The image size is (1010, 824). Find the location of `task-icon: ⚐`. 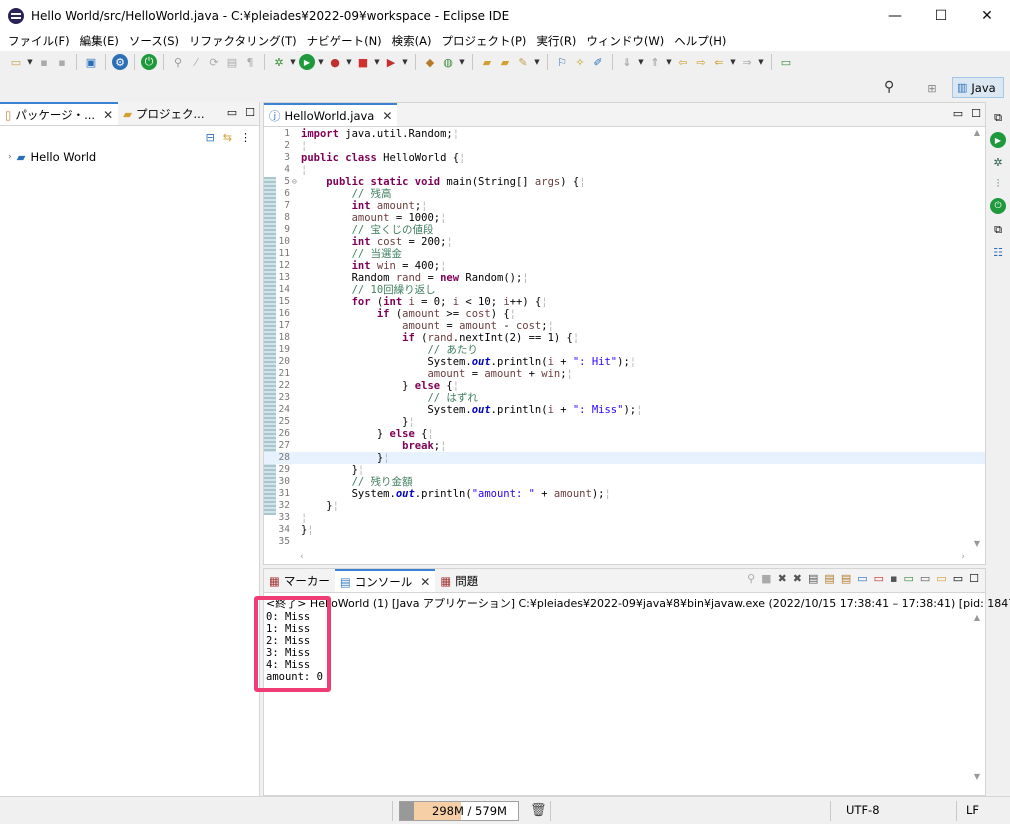

task-icon: ⚐ is located at coordinates (562, 62).